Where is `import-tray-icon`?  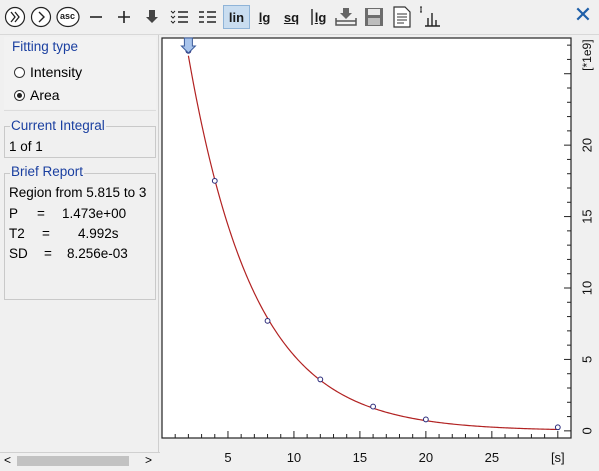 import-tray-icon is located at coordinates (346, 17).